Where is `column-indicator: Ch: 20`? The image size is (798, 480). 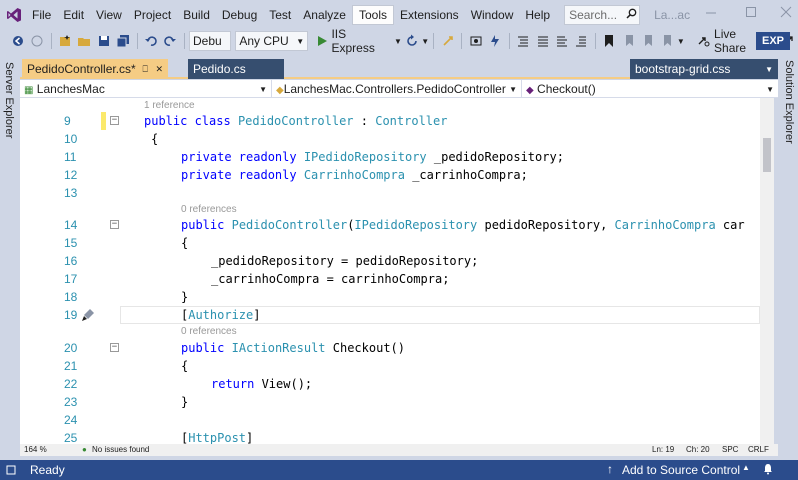
column-indicator: Ch: 20 is located at coordinates (698, 449).